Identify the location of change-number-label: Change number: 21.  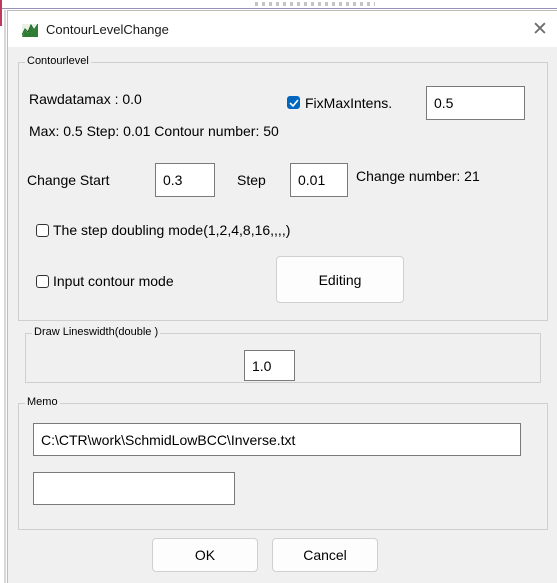
(418, 176).